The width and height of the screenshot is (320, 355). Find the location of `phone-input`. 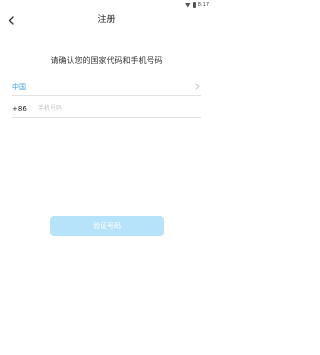

phone-input is located at coordinates (119, 108).